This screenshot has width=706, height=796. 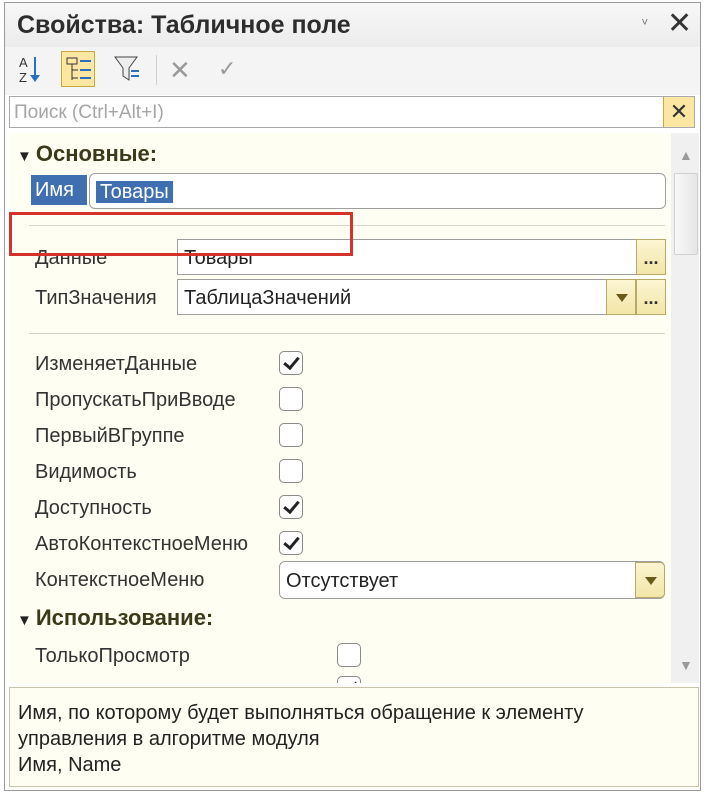 What do you see at coordinates (181, 234) in the screenshot?
I see `highlight-frame` at bounding box center [181, 234].